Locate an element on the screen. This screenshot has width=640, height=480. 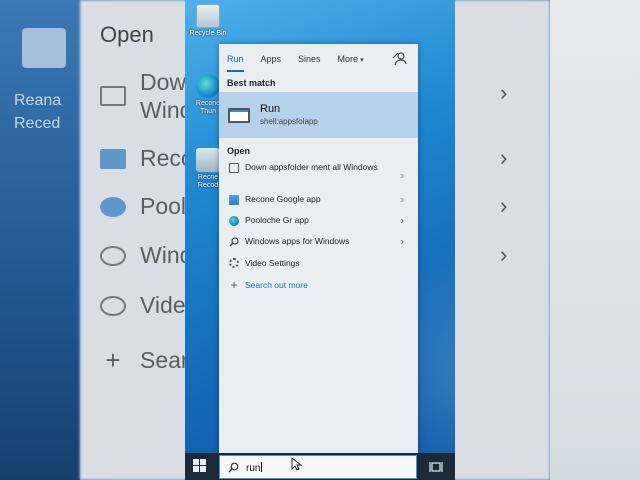
background-row: Wind is located at coordinates (146, 255).